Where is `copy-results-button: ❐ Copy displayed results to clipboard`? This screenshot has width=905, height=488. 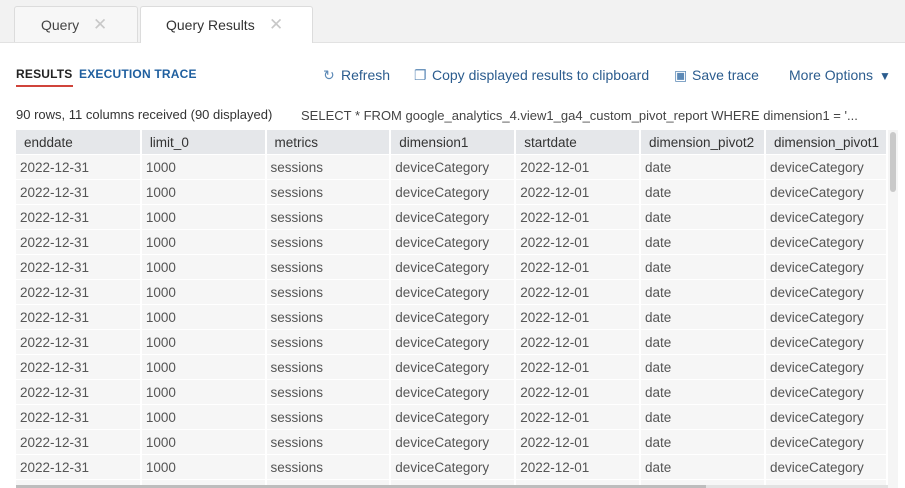 copy-results-button: ❐ Copy displayed results to clipboard is located at coordinates (531, 75).